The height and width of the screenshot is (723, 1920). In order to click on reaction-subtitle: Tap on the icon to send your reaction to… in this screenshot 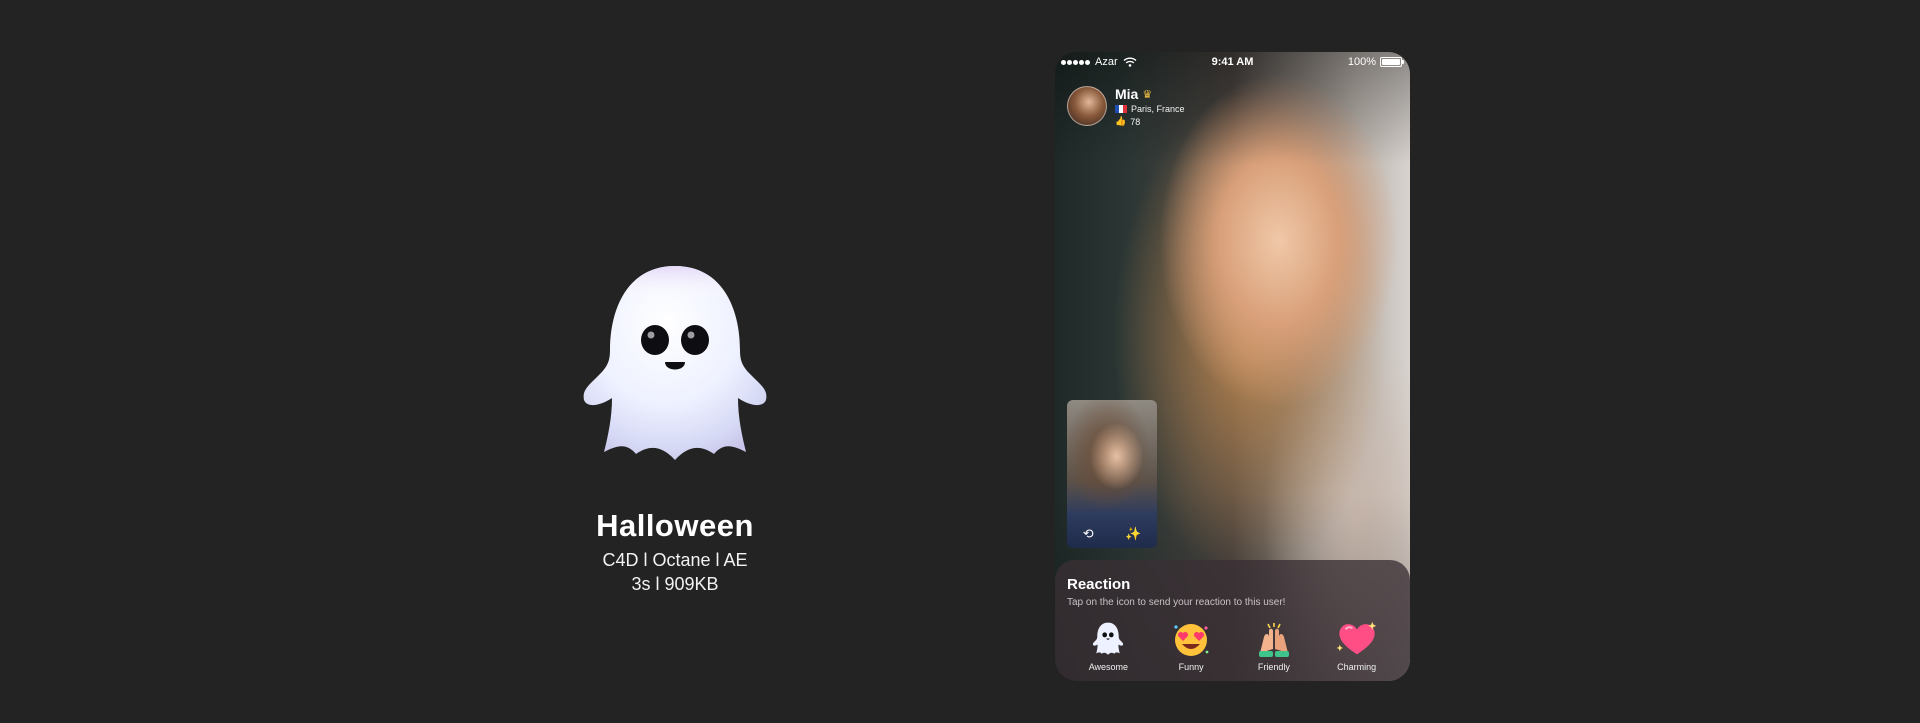, I will do `click(1176, 602)`.